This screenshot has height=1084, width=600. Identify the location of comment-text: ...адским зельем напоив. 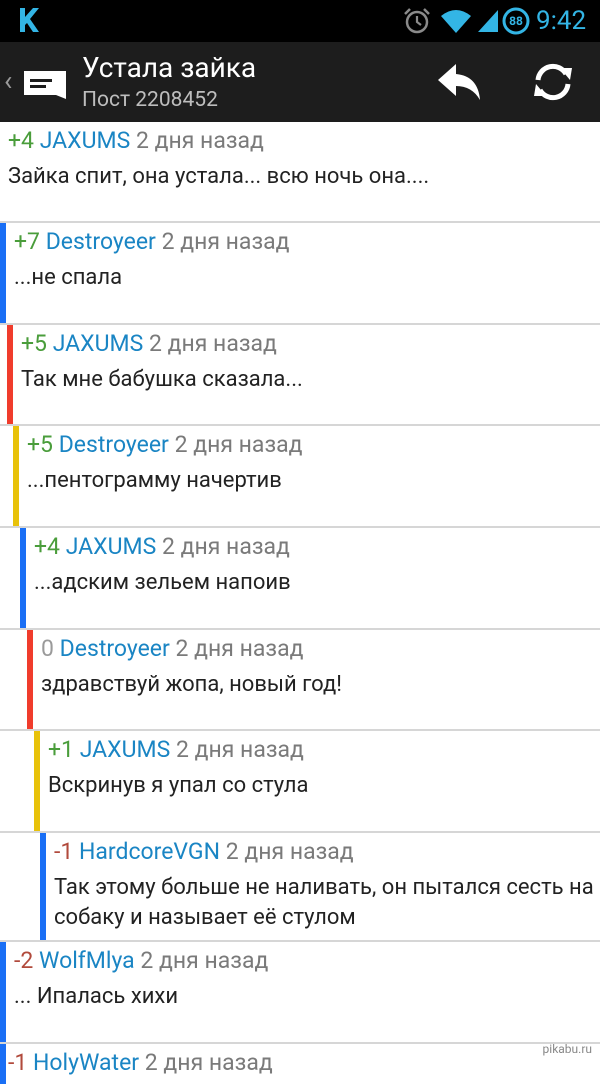
(162, 582).